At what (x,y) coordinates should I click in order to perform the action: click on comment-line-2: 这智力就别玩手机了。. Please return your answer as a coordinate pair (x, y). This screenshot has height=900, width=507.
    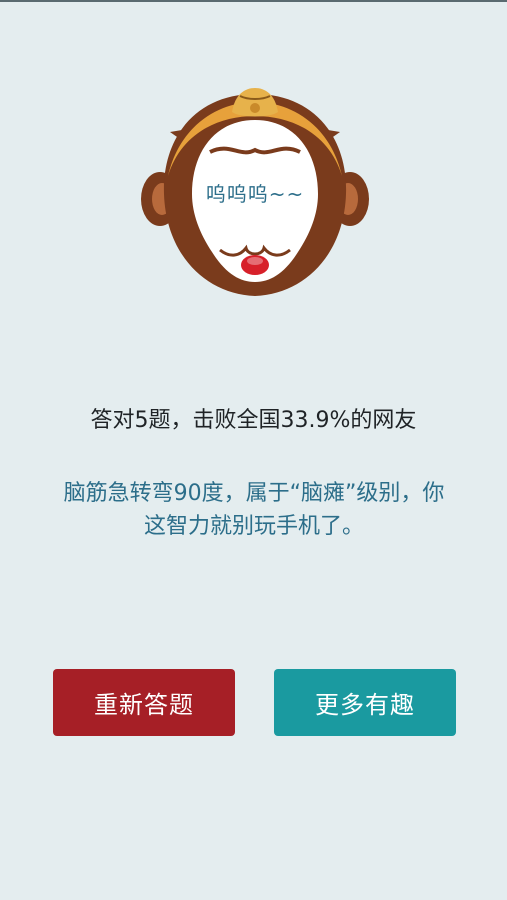
    Looking at the image, I should click on (253, 526).